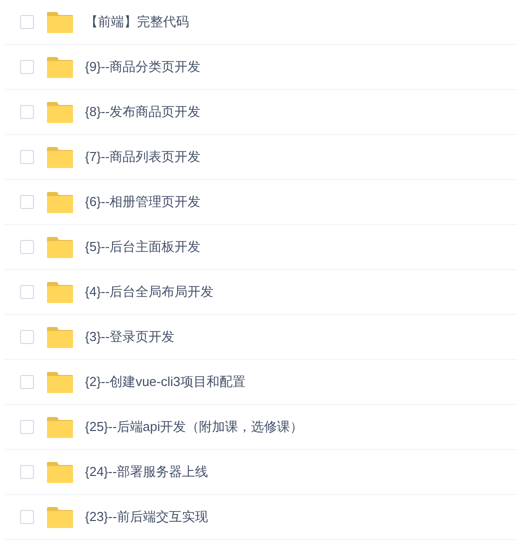 The height and width of the screenshot is (544, 521). I want to click on folder-name: {6}--相册管理页开发, so click(143, 202).